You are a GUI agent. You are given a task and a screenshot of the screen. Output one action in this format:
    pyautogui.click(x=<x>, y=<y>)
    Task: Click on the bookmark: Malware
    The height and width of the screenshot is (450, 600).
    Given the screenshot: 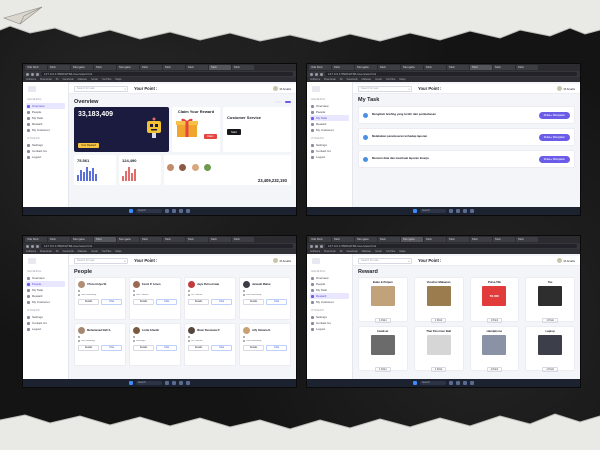 What is the action you would take?
    pyautogui.click(x=366, y=251)
    